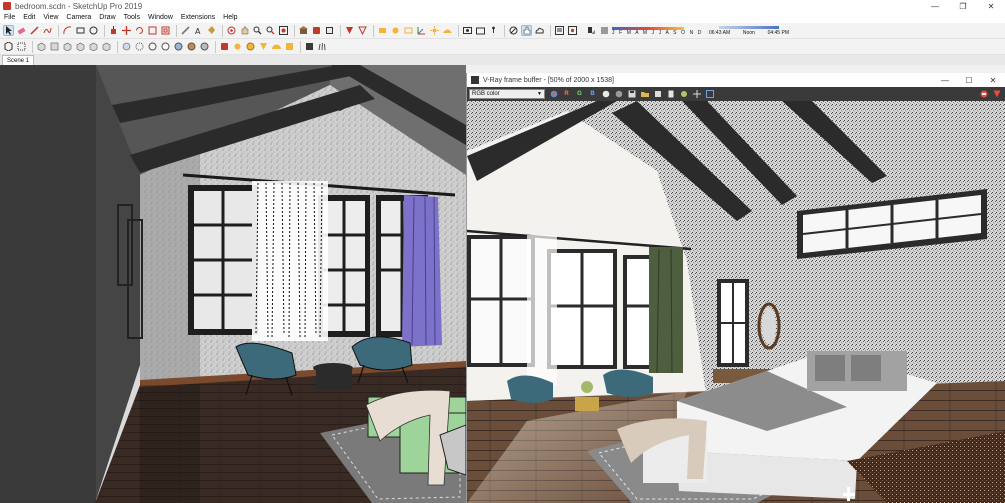 The image size is (1005, 503). Describe the element at coordinates (579, 94) in the screenshot. I see `green-channel-button: G` at that location.